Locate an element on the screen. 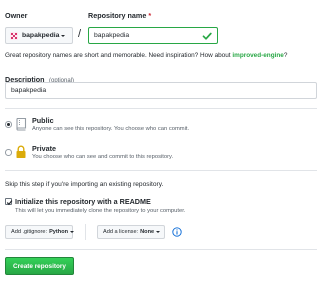 The image size is (320, 285). checkmark-icon is located at coordinates (9, 202).